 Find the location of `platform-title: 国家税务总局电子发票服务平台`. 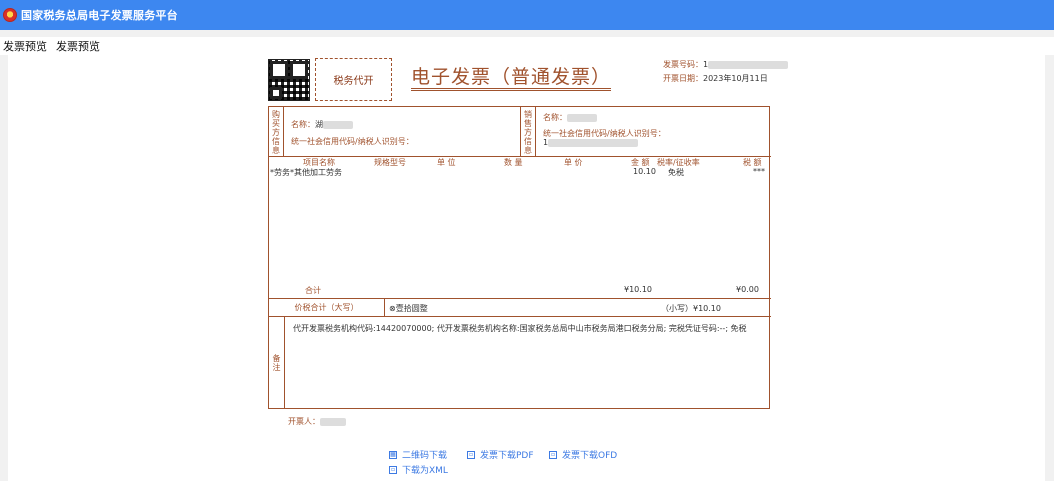

platform-title: 国家税务总局电子发票服务平台 is located at coordinates (99, 15).